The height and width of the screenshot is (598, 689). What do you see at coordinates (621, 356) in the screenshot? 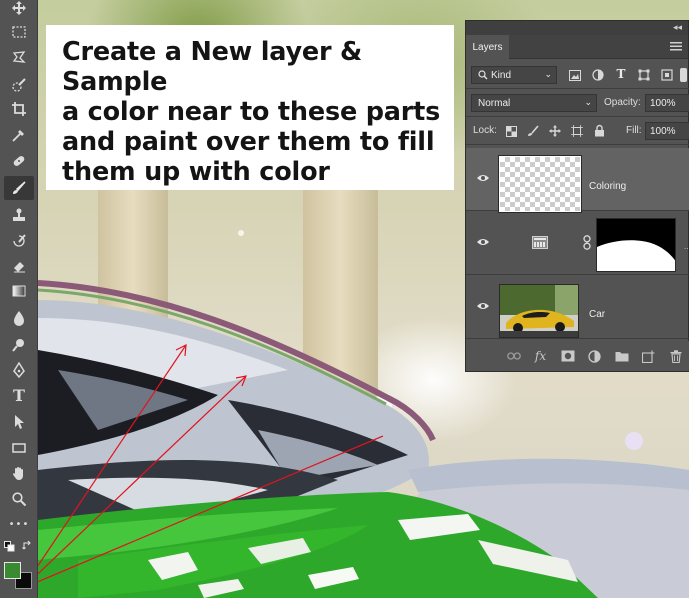
I see `new-group-folder-icon` at bounding box center [621, 356].